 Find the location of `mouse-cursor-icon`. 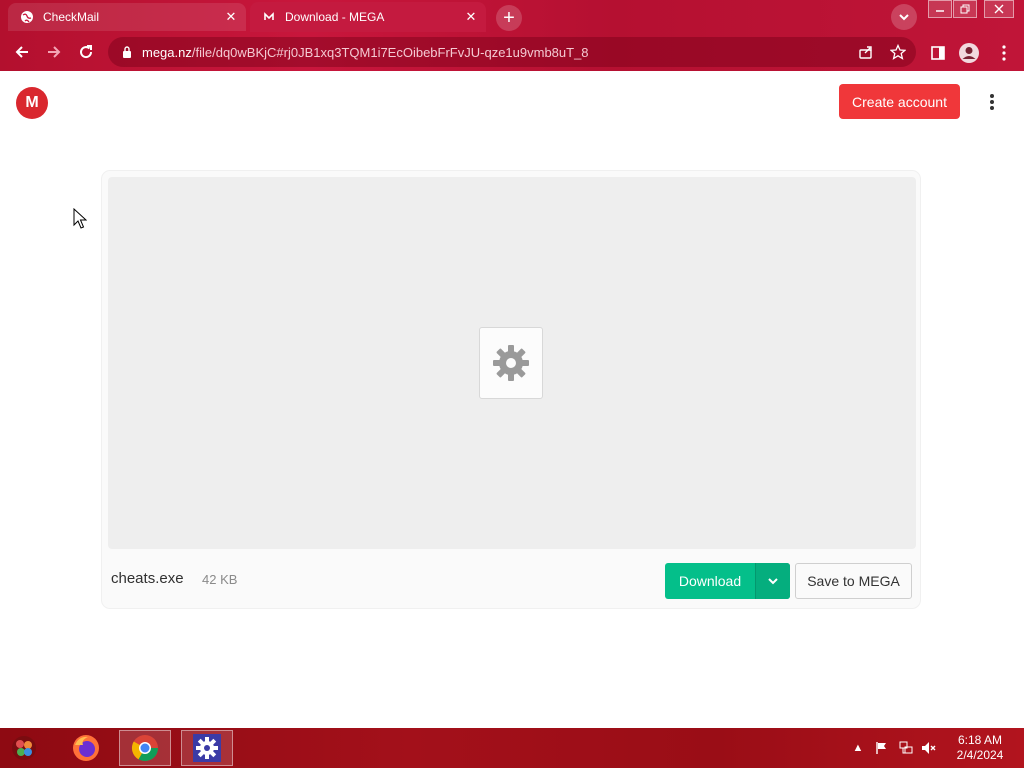

mouse-cursor-icon is located at coordinates (80, 218).